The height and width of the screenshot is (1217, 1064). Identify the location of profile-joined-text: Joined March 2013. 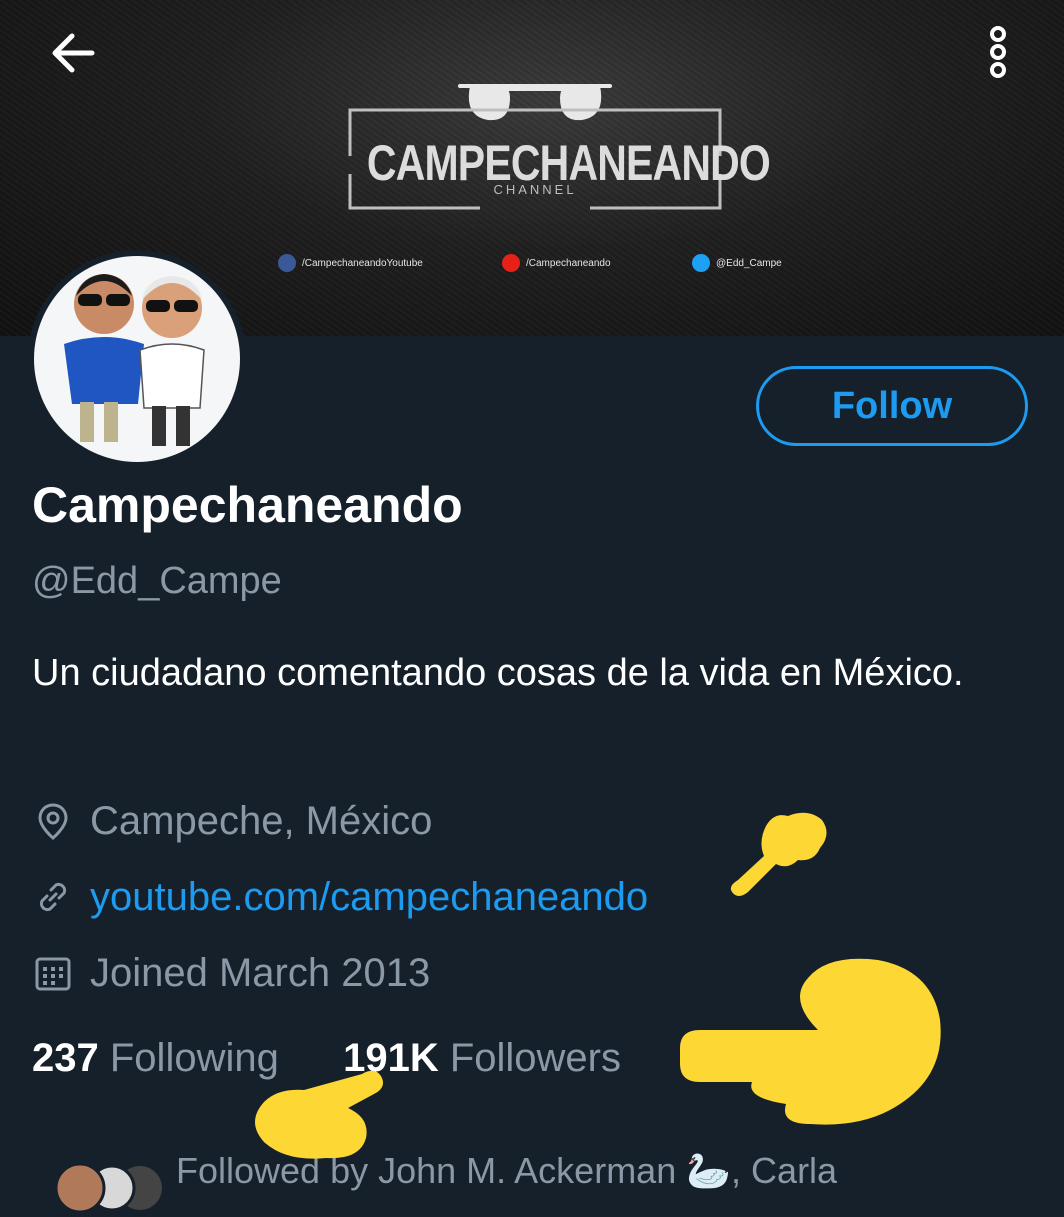
(260, 972).